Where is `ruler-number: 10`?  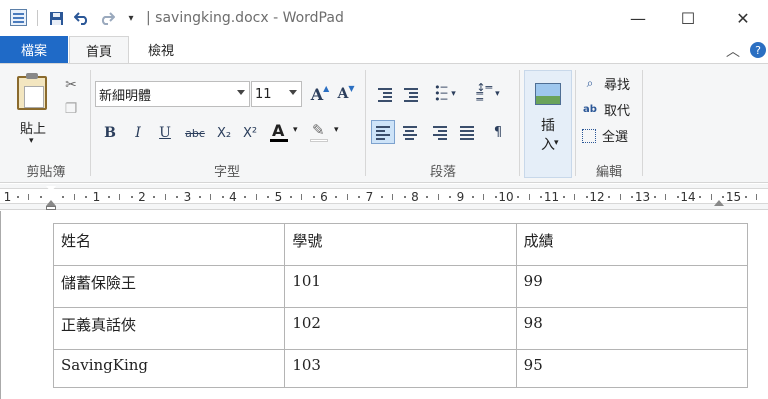 ruler-number: 10 is located at coordinates (506, 197).